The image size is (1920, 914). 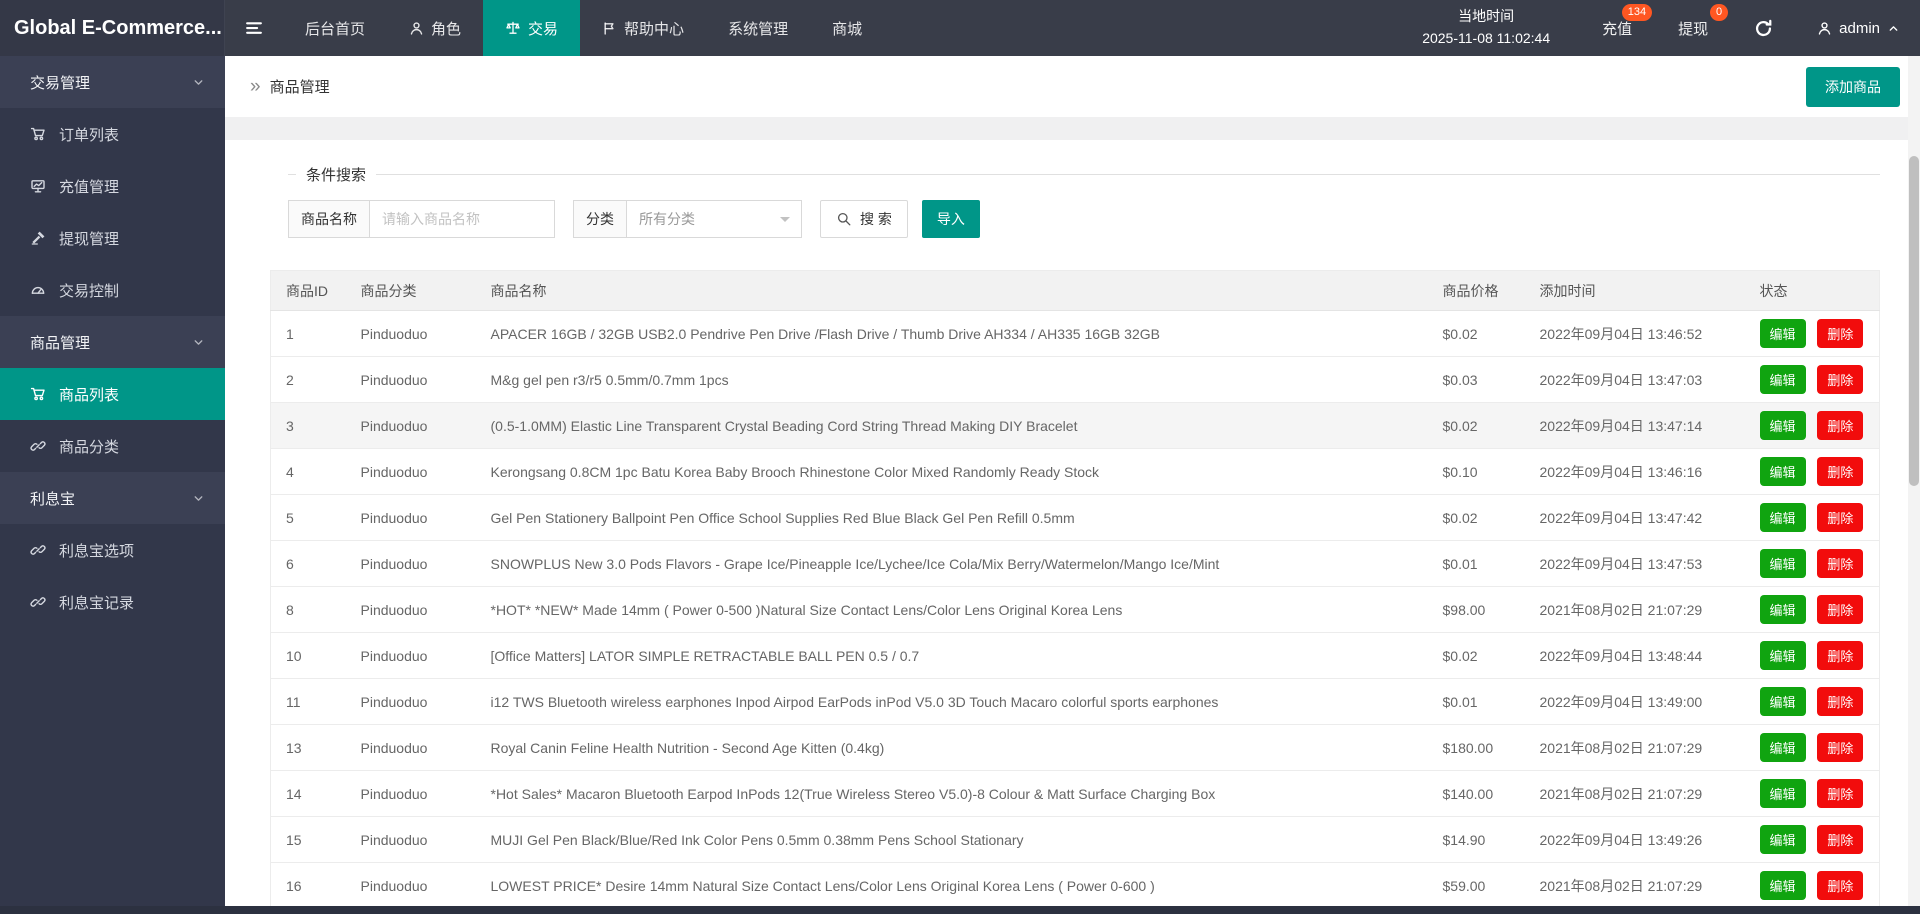 I want to click on cell-product-price: $0.01, so click(x=1476, y=701).